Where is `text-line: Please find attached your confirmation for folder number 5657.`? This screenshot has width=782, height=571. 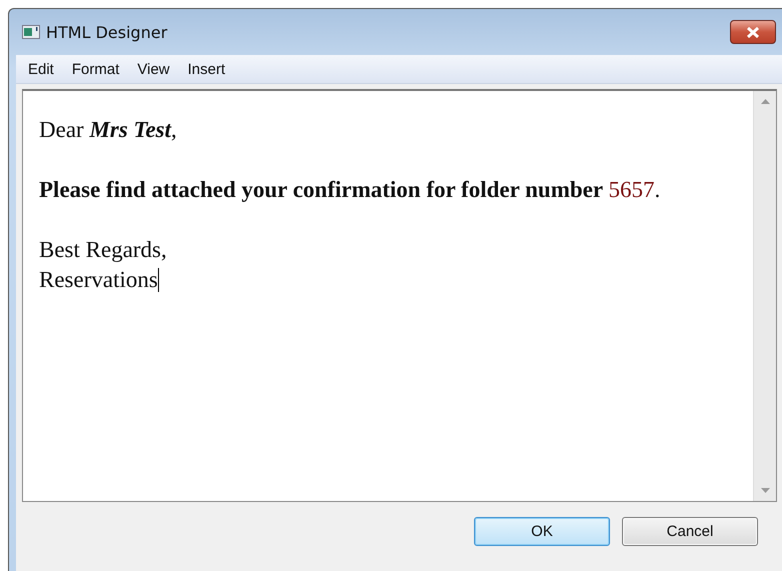
text-line: Please find attached your confirmation for folder number 5657. is located at coordinates (349, 190).